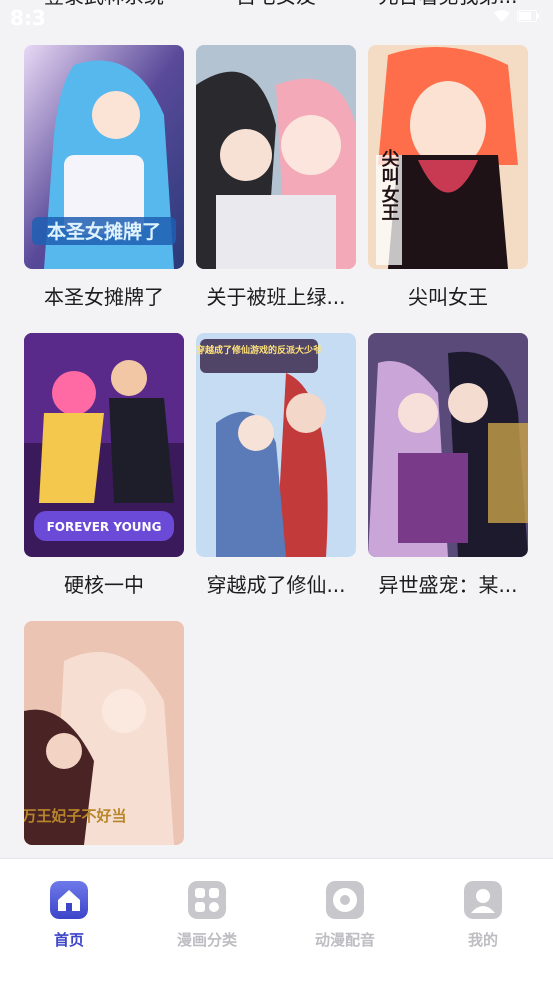  I want to click on comic-card: FOREVER YOUNG 硬核一中, so click(104, 465).